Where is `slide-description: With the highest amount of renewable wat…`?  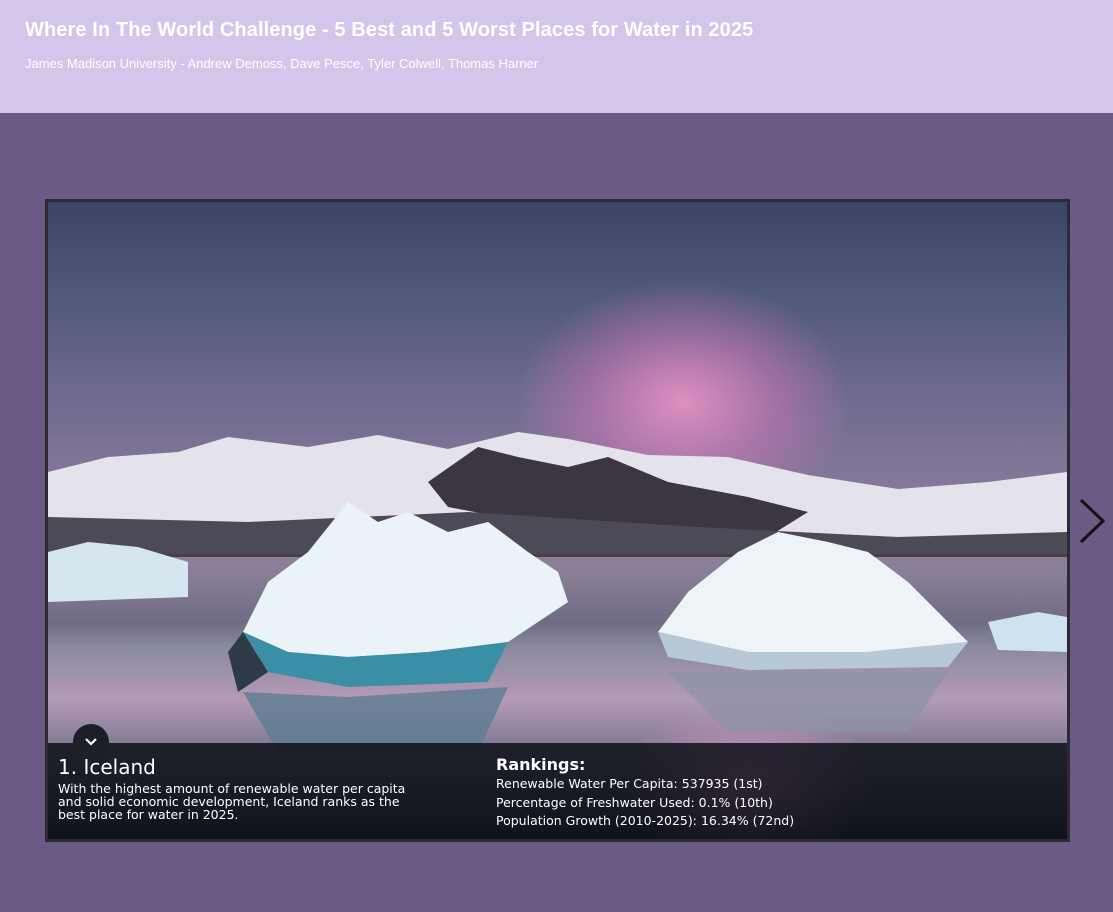
slide-description: With the highest amount of renewable wat… is located at coordinates (232, 801).